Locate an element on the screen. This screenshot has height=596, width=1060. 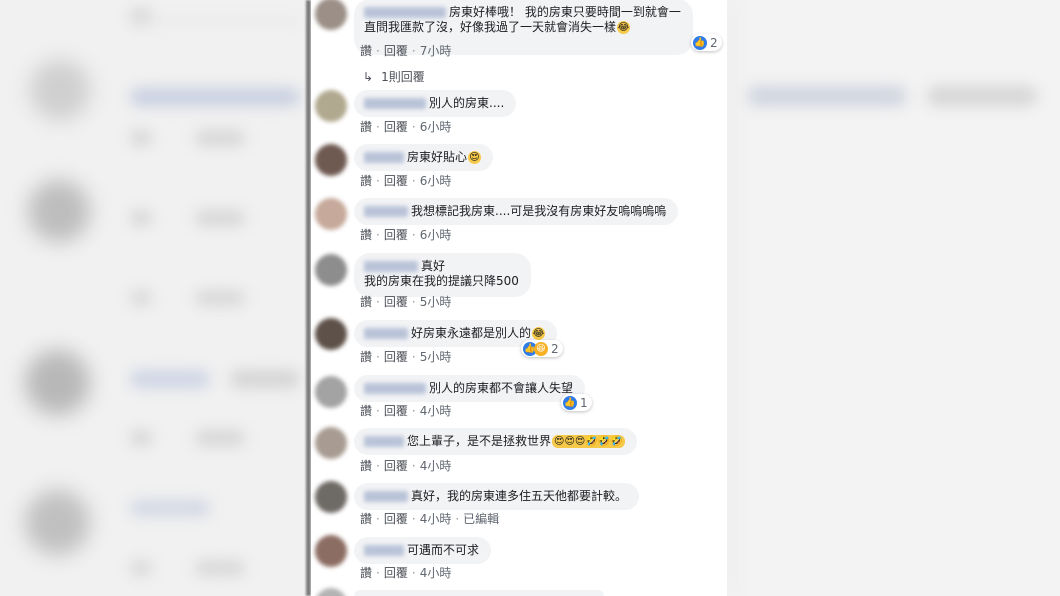
reaction-summary: 👍 2 is located at coordinates (706, 42).